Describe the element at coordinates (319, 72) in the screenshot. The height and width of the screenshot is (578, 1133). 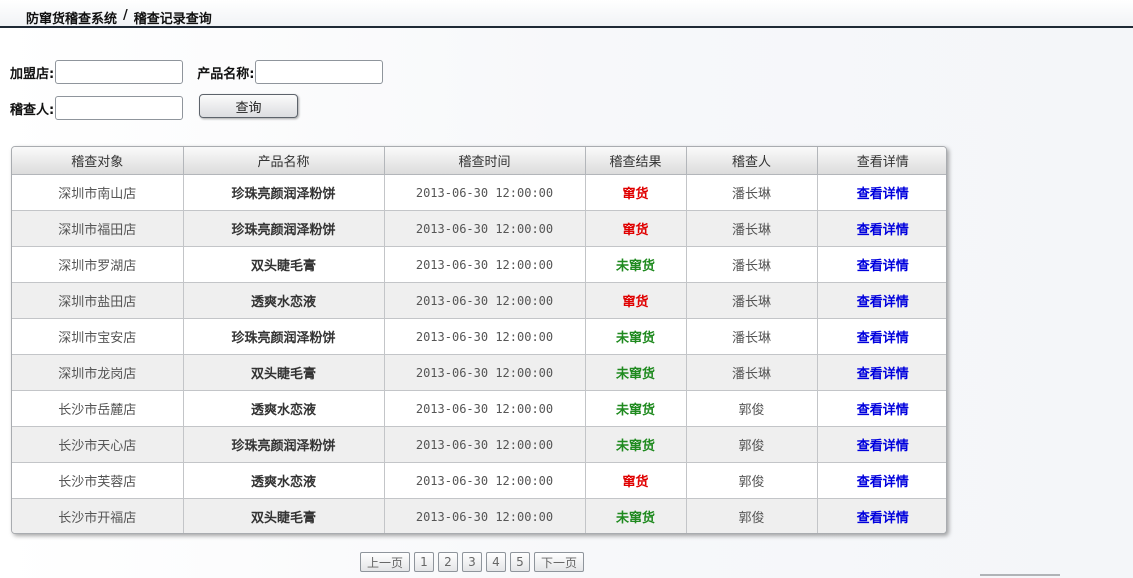
I see `product-input` at that location.